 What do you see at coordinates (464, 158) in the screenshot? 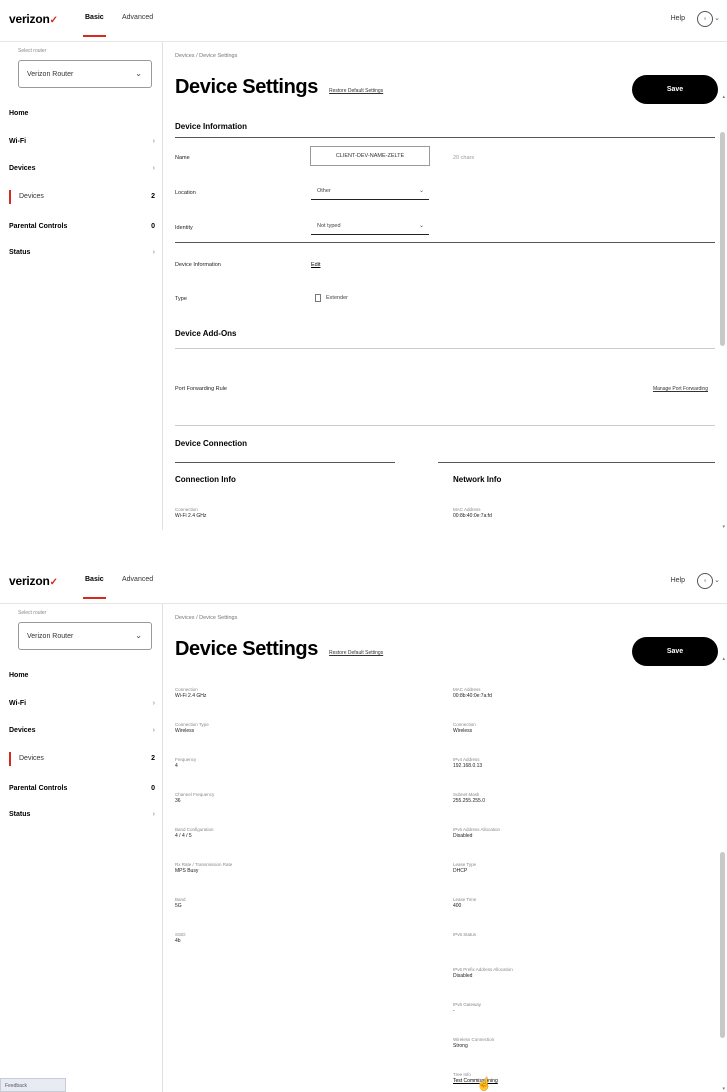
I see `name-char-hint: 20 chars` at bounding box center [464, 158].